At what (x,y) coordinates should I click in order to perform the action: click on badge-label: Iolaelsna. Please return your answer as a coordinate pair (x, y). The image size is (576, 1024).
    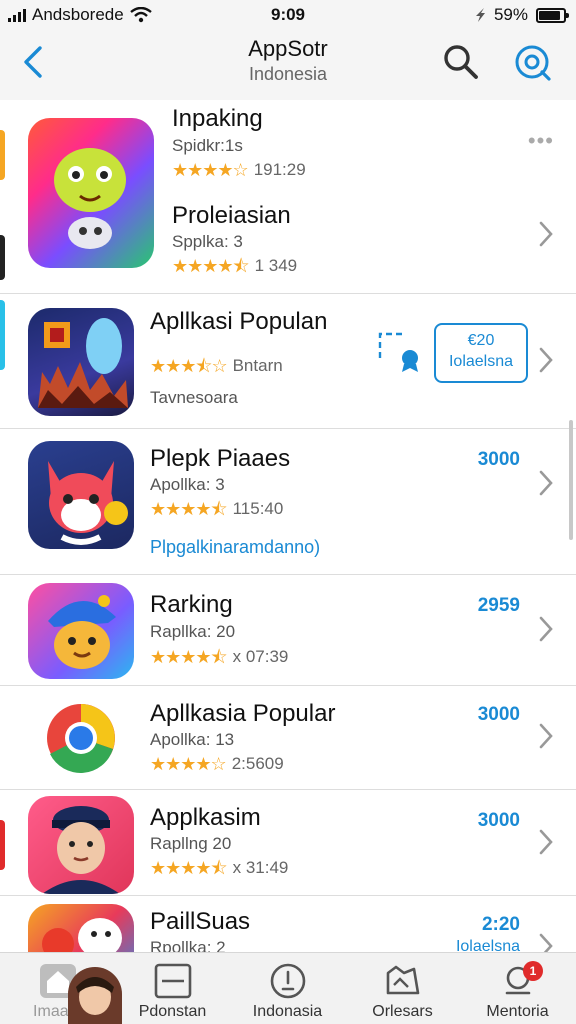
    Looking at the image, I should click on (481, 361).